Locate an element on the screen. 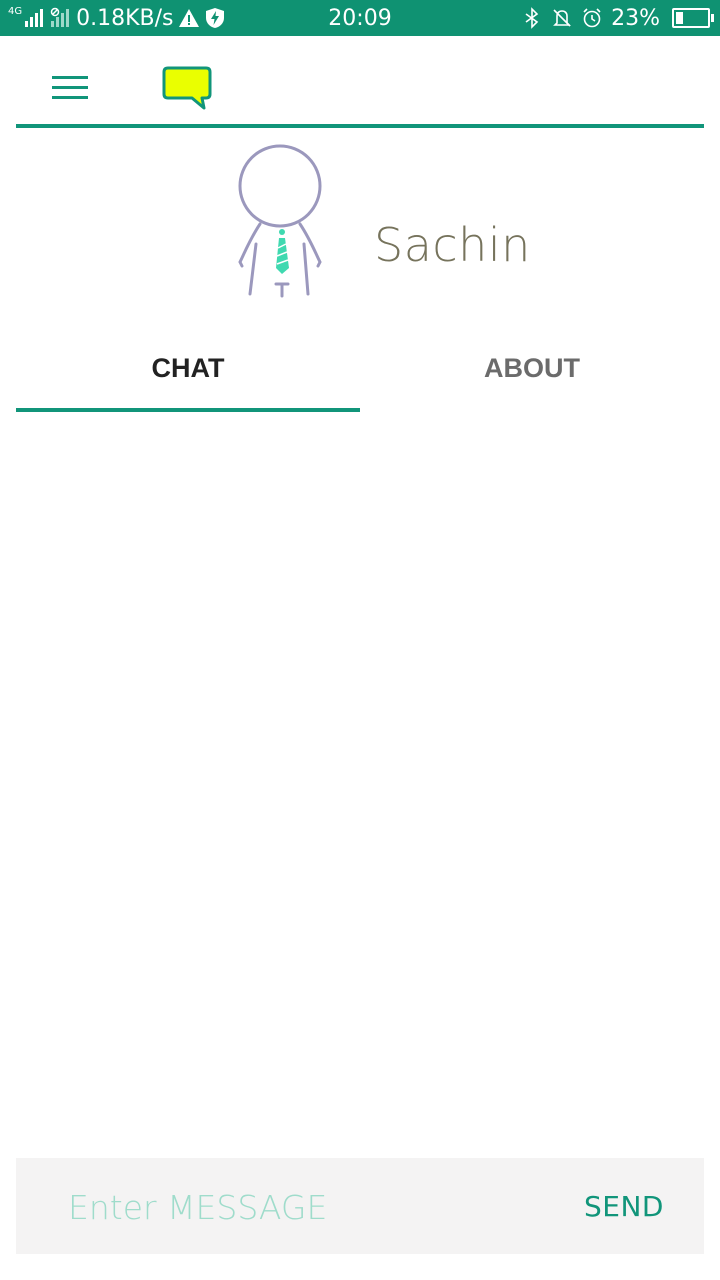  status-bar-right: 23% is located at coordinates (617, 18).